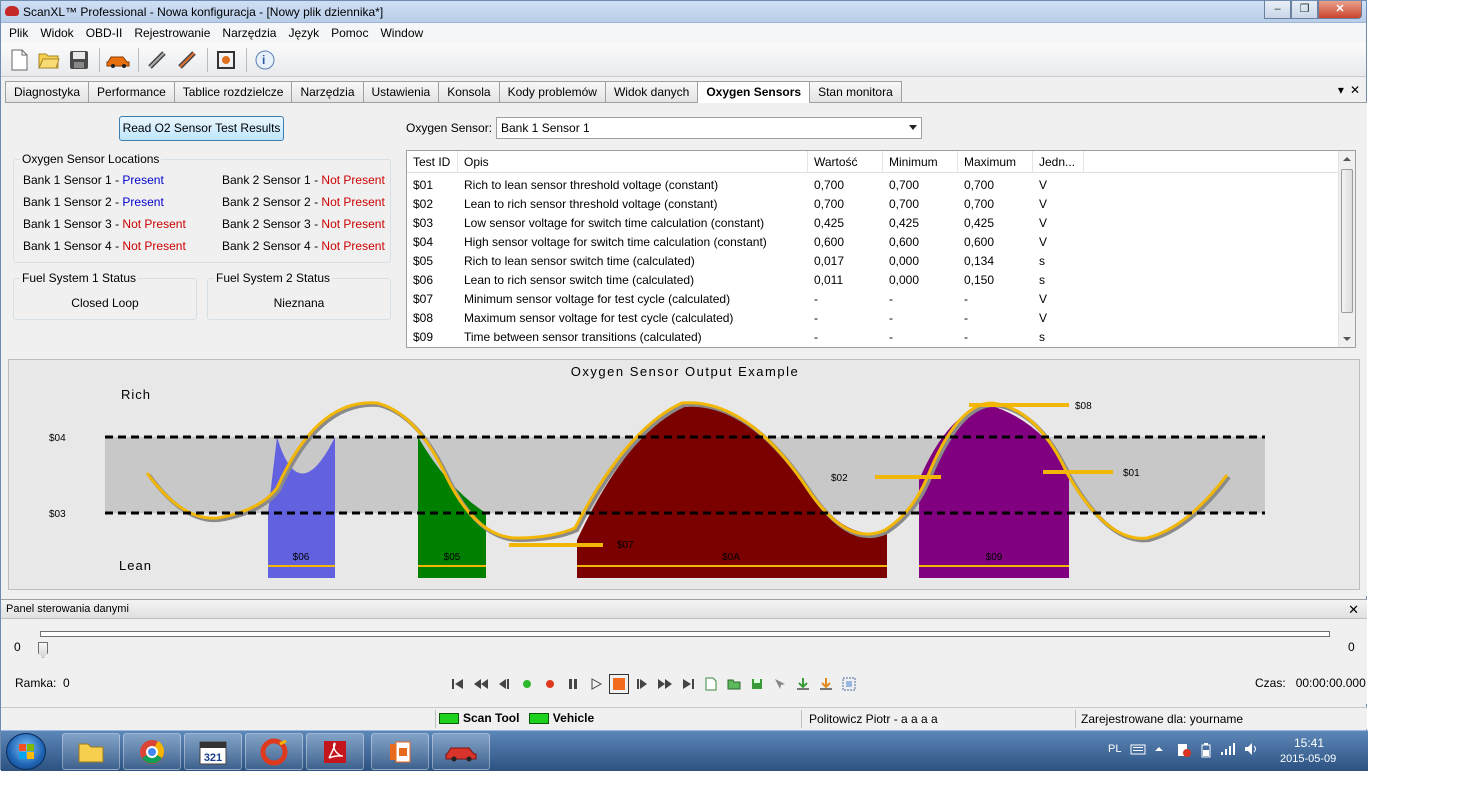 This screenshot has width=1472, height=800. What do you see at coordinates (1347, 159) in the screenshot?
I see `scroll-up-icon` at bounding box center [1347, 159].